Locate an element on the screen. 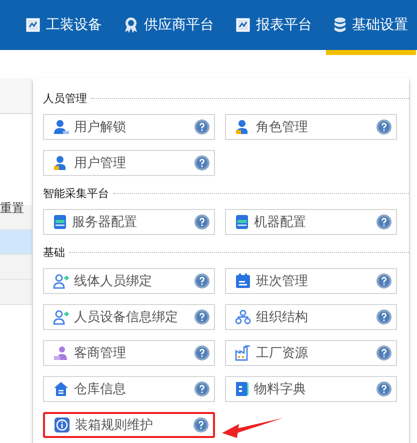 This screenshot has width=417, height=443. info-icon is located at coordinates (62, 425).